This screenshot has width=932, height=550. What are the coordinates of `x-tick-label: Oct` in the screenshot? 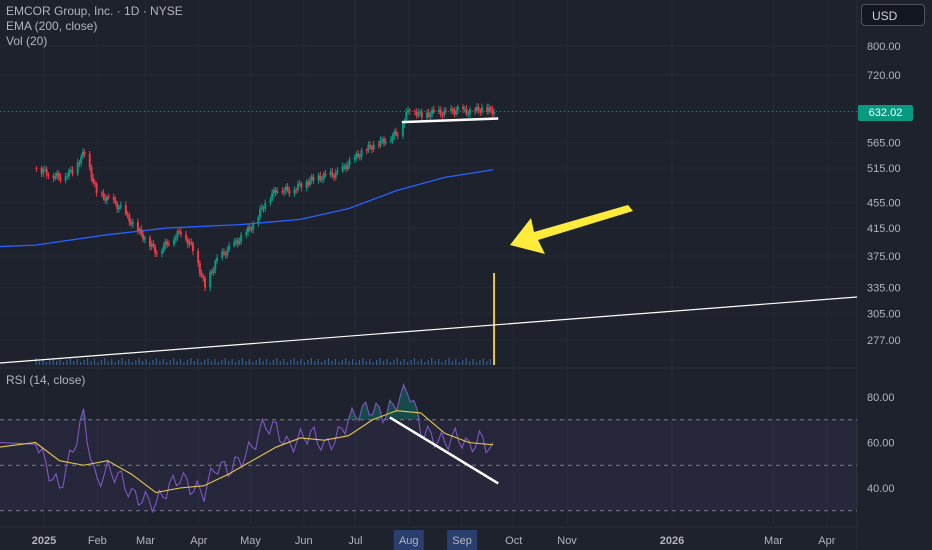 It's located at (513, 541).